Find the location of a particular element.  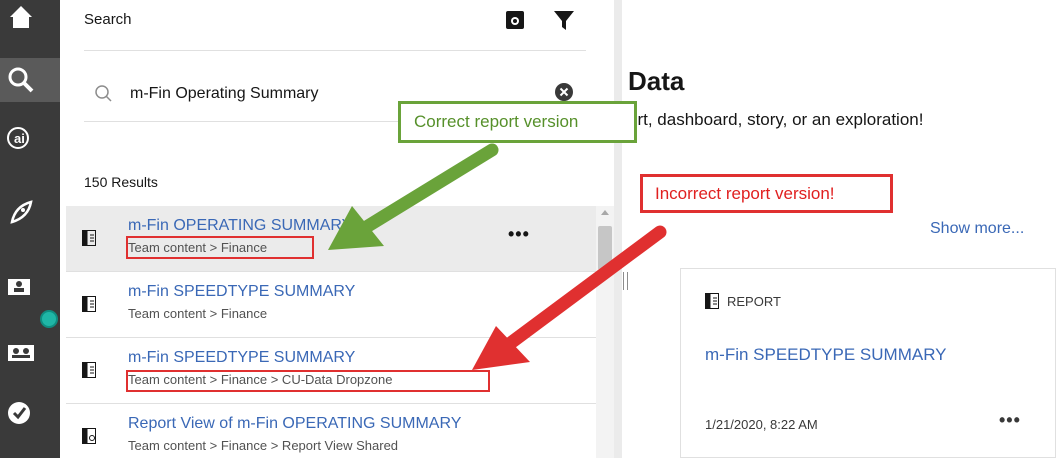

notifications-button is located at coordinates (30, 413).